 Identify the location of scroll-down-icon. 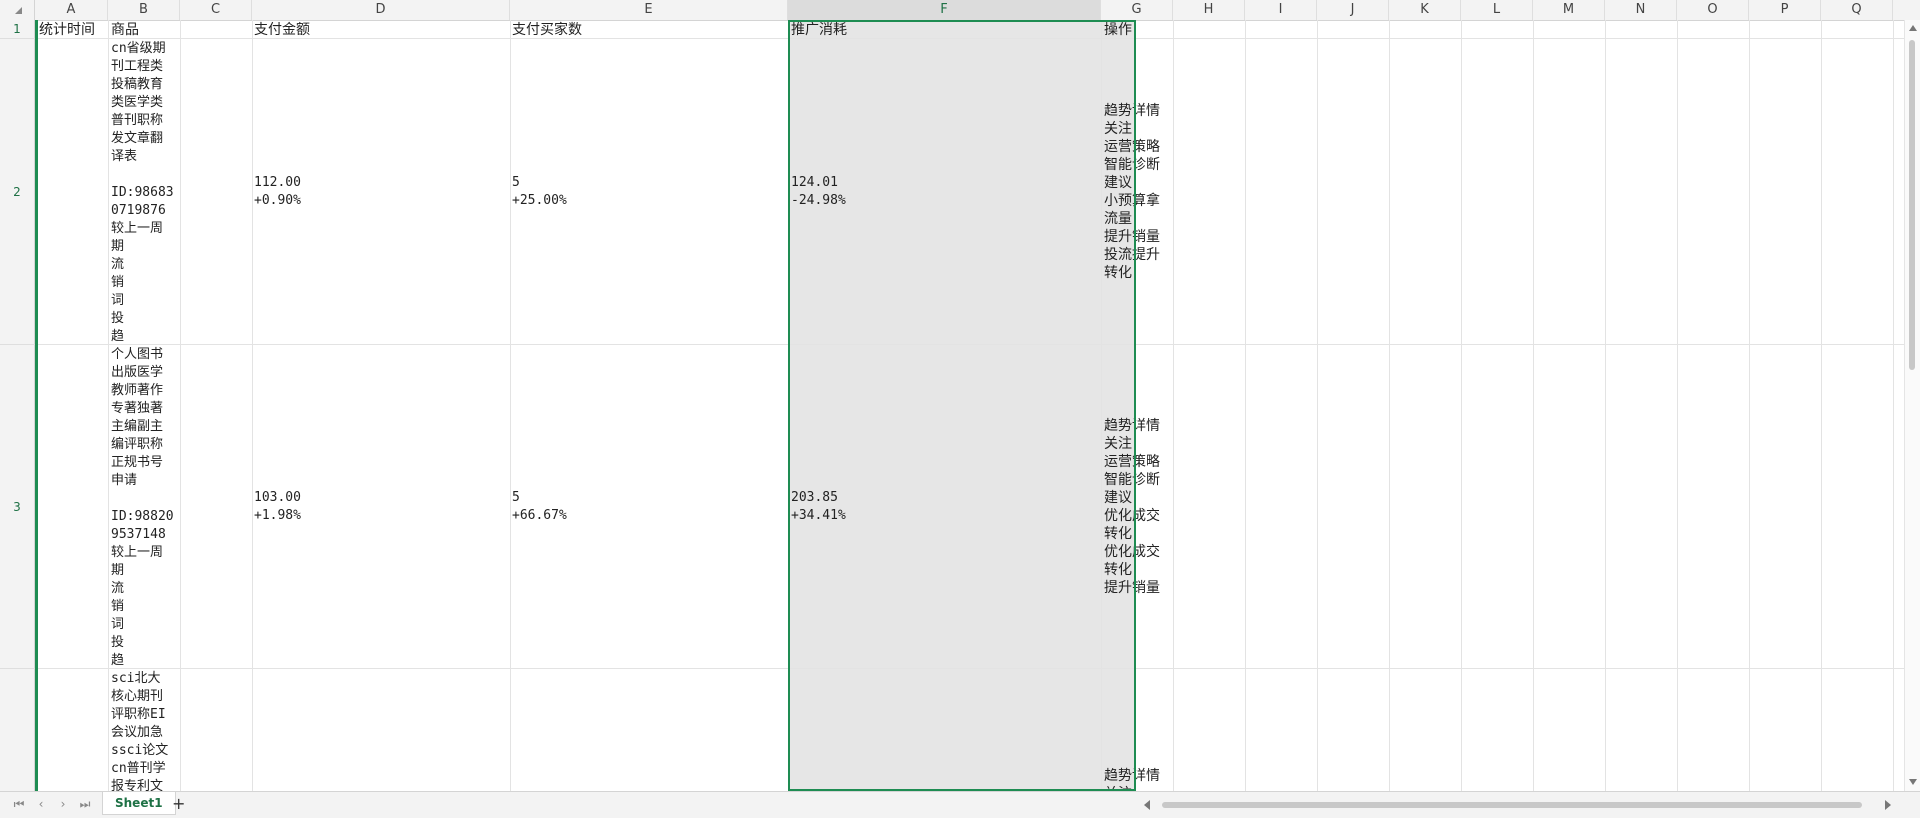
(1913, 782).